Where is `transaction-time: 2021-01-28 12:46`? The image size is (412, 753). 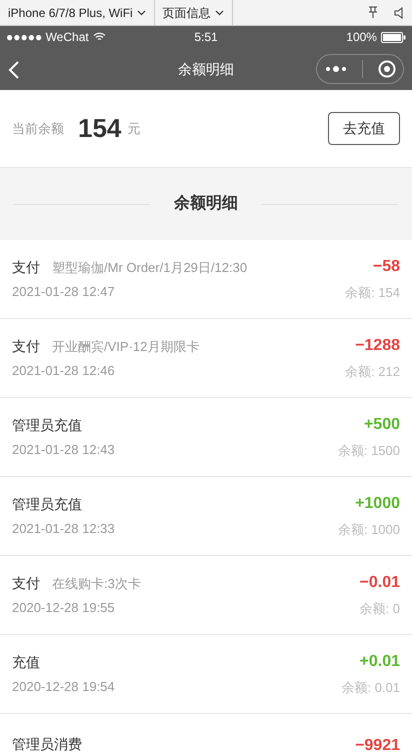
transaction-time: 2021-01-28 12:46 is located at coordinates (64, 371).